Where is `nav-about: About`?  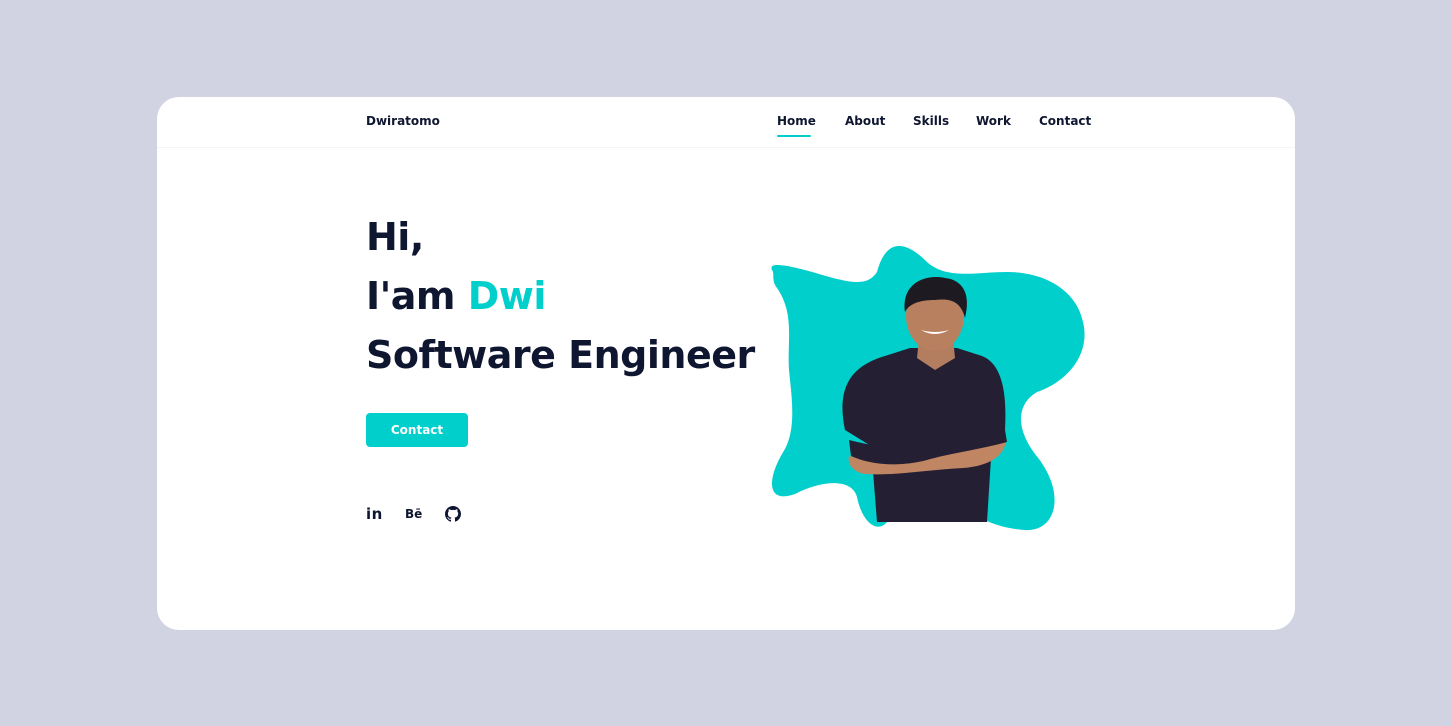
nav-about: About is located at coordinates (865, 121).